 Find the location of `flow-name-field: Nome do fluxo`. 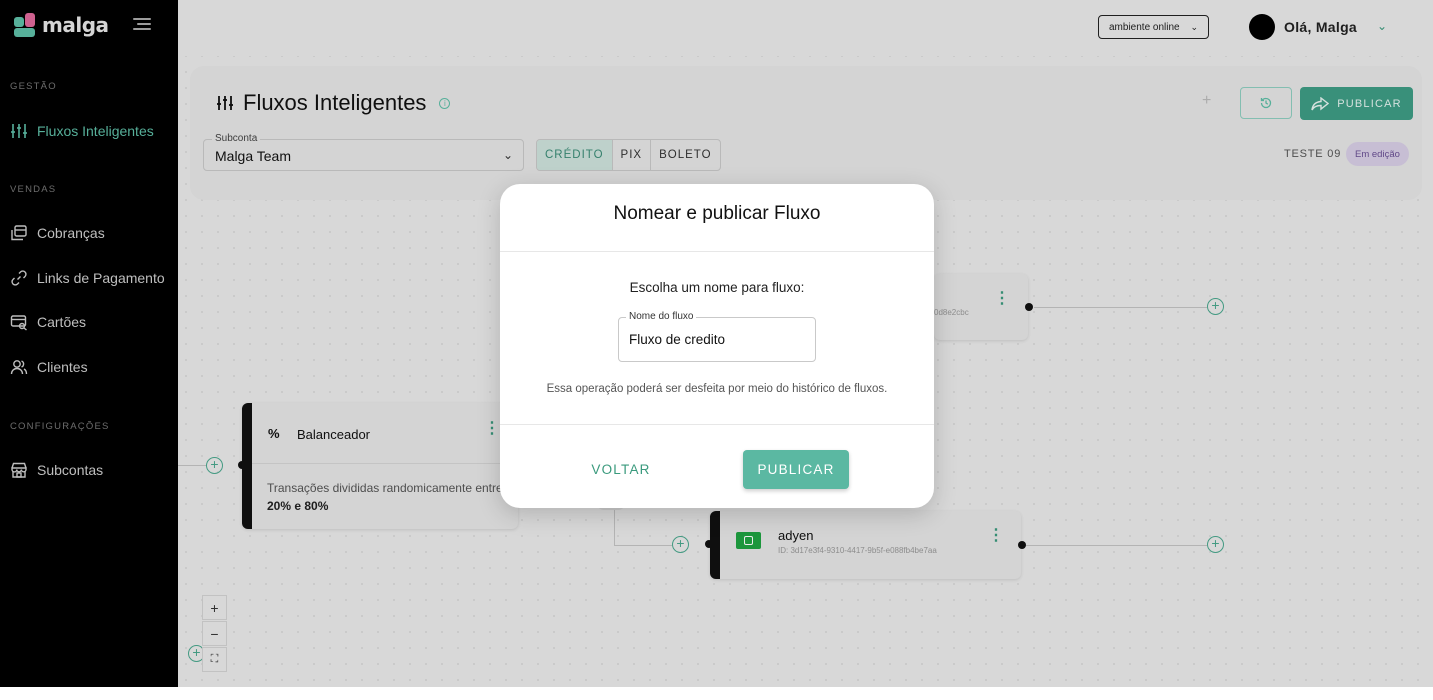

flow-name-field: Nome do fluxo is located at coordinates (717, 336).